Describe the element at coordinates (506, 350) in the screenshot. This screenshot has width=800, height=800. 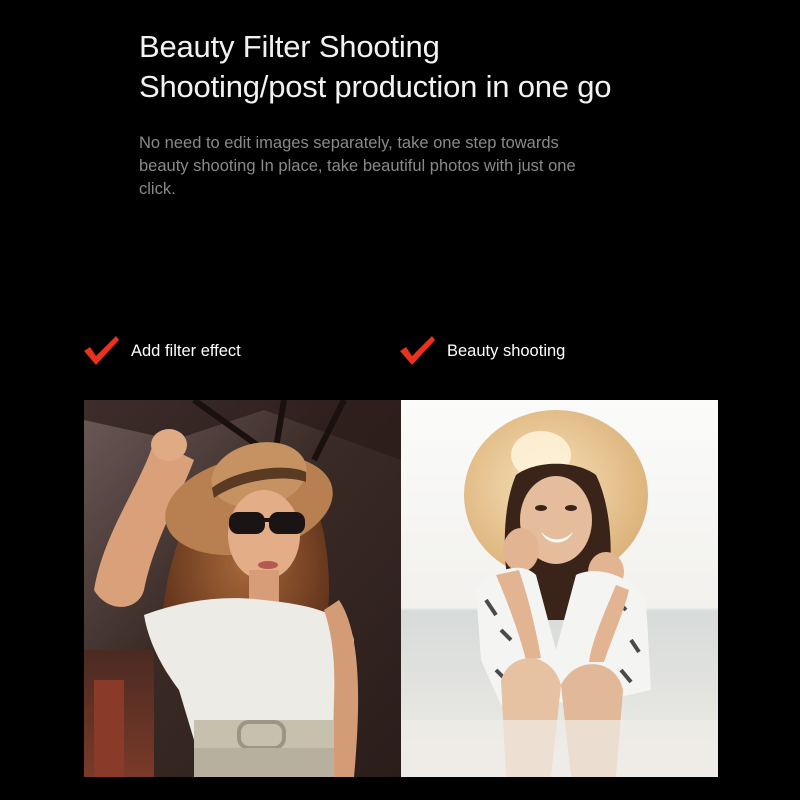
I see `feature-label: Beauty shooting` at that location.